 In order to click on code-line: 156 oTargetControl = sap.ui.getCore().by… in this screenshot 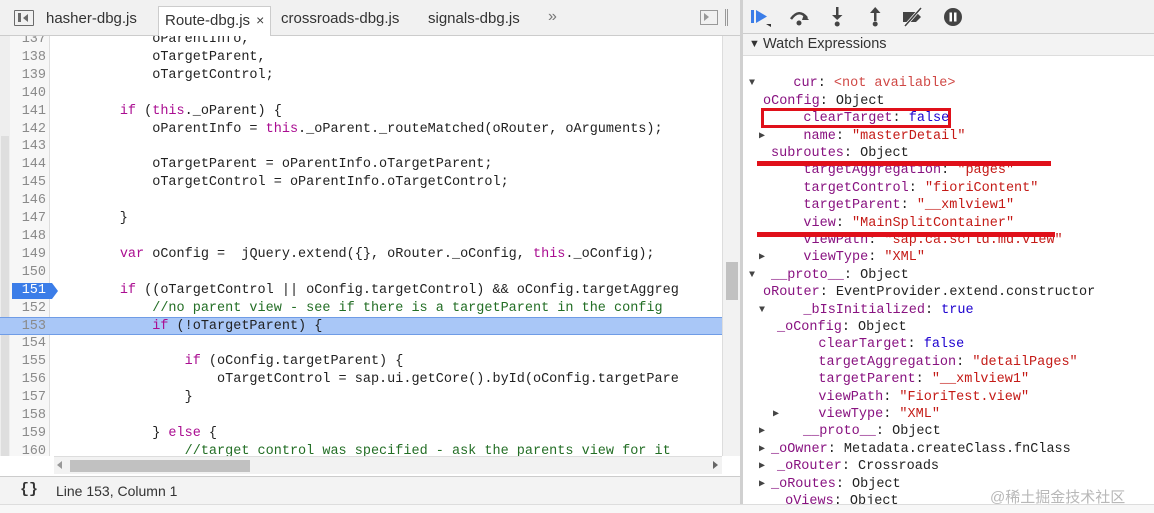, I will do `click(361, 380)`.